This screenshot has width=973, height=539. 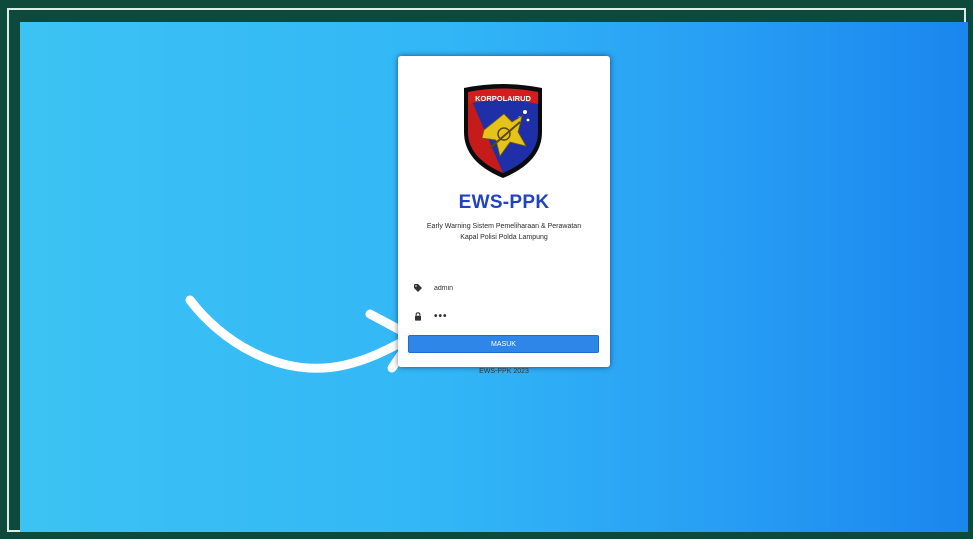 What do you see at coordinates (503, 98) in the screenshot?
I see `svg-text: KORPOLAIRUD` at bounding box center [503, 98].